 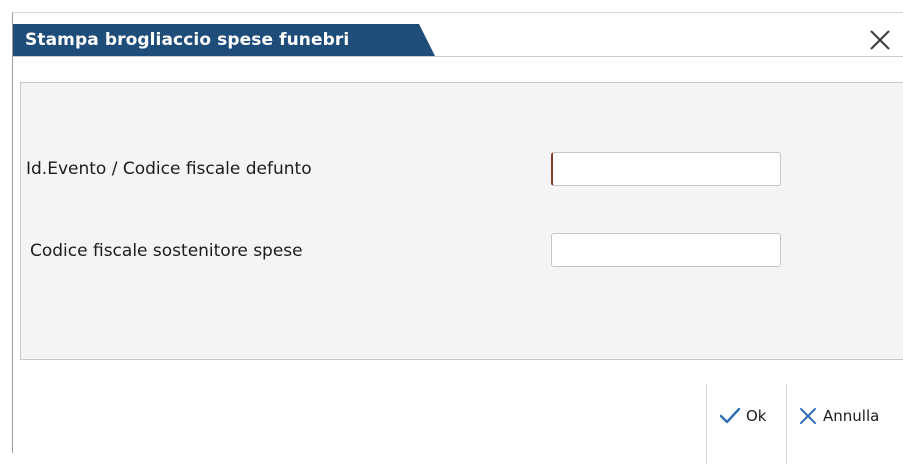 What do you see at coordinates (451, 6) in the screenshot?
I see `top-background` at bounding box center [451, 6].